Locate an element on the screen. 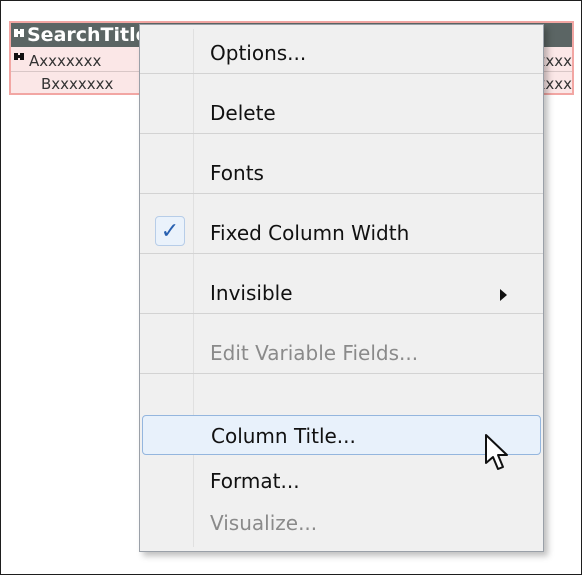  menu-item-label: Fonts is located at coordinates (237, 173).